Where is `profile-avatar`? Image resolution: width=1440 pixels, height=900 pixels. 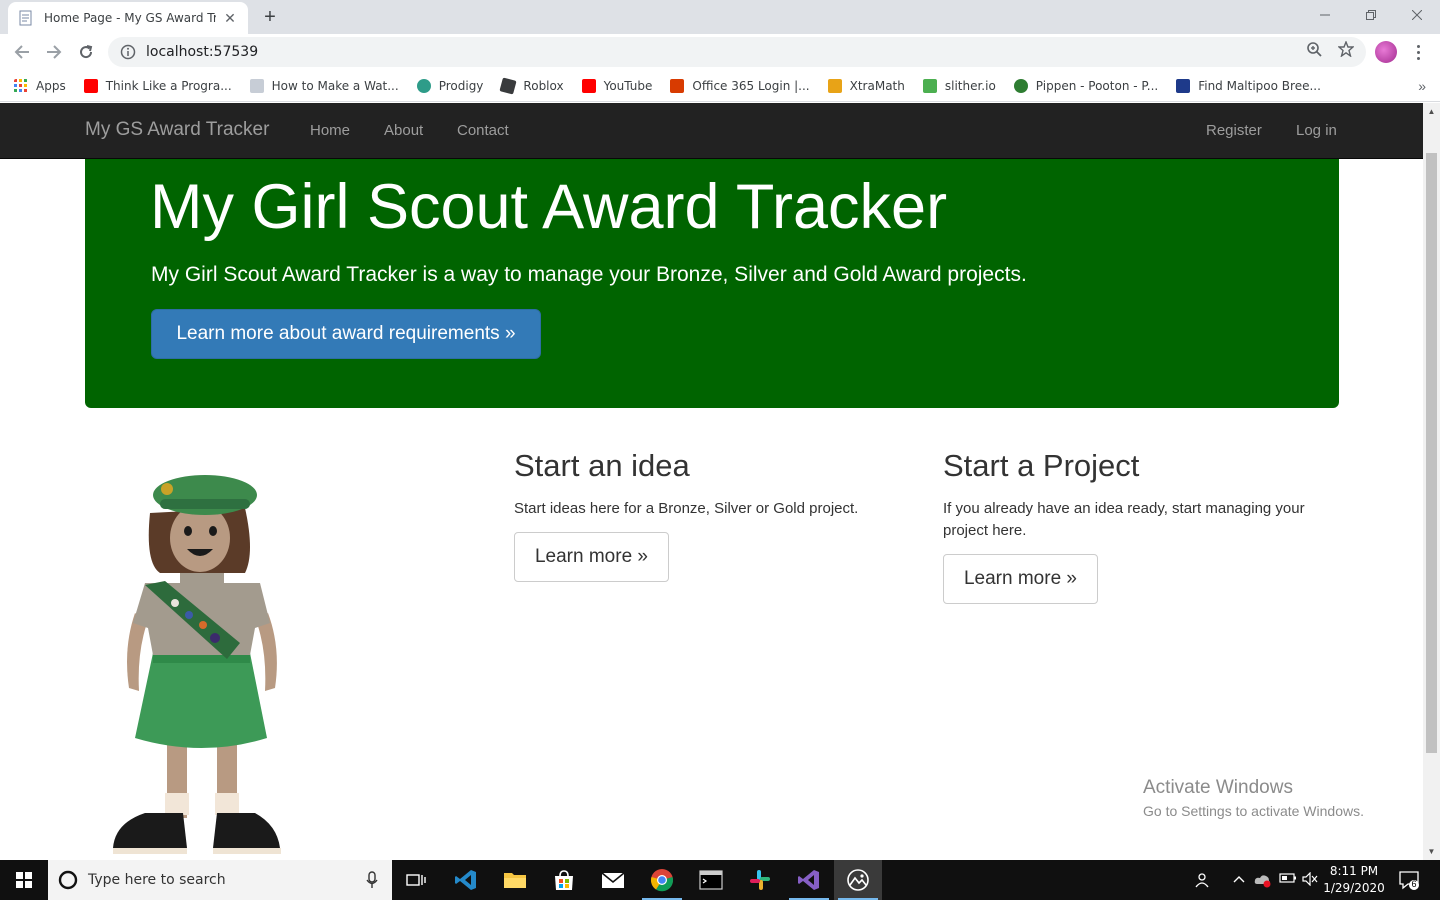
profile-avatar is located at coordinates (1386, 52).